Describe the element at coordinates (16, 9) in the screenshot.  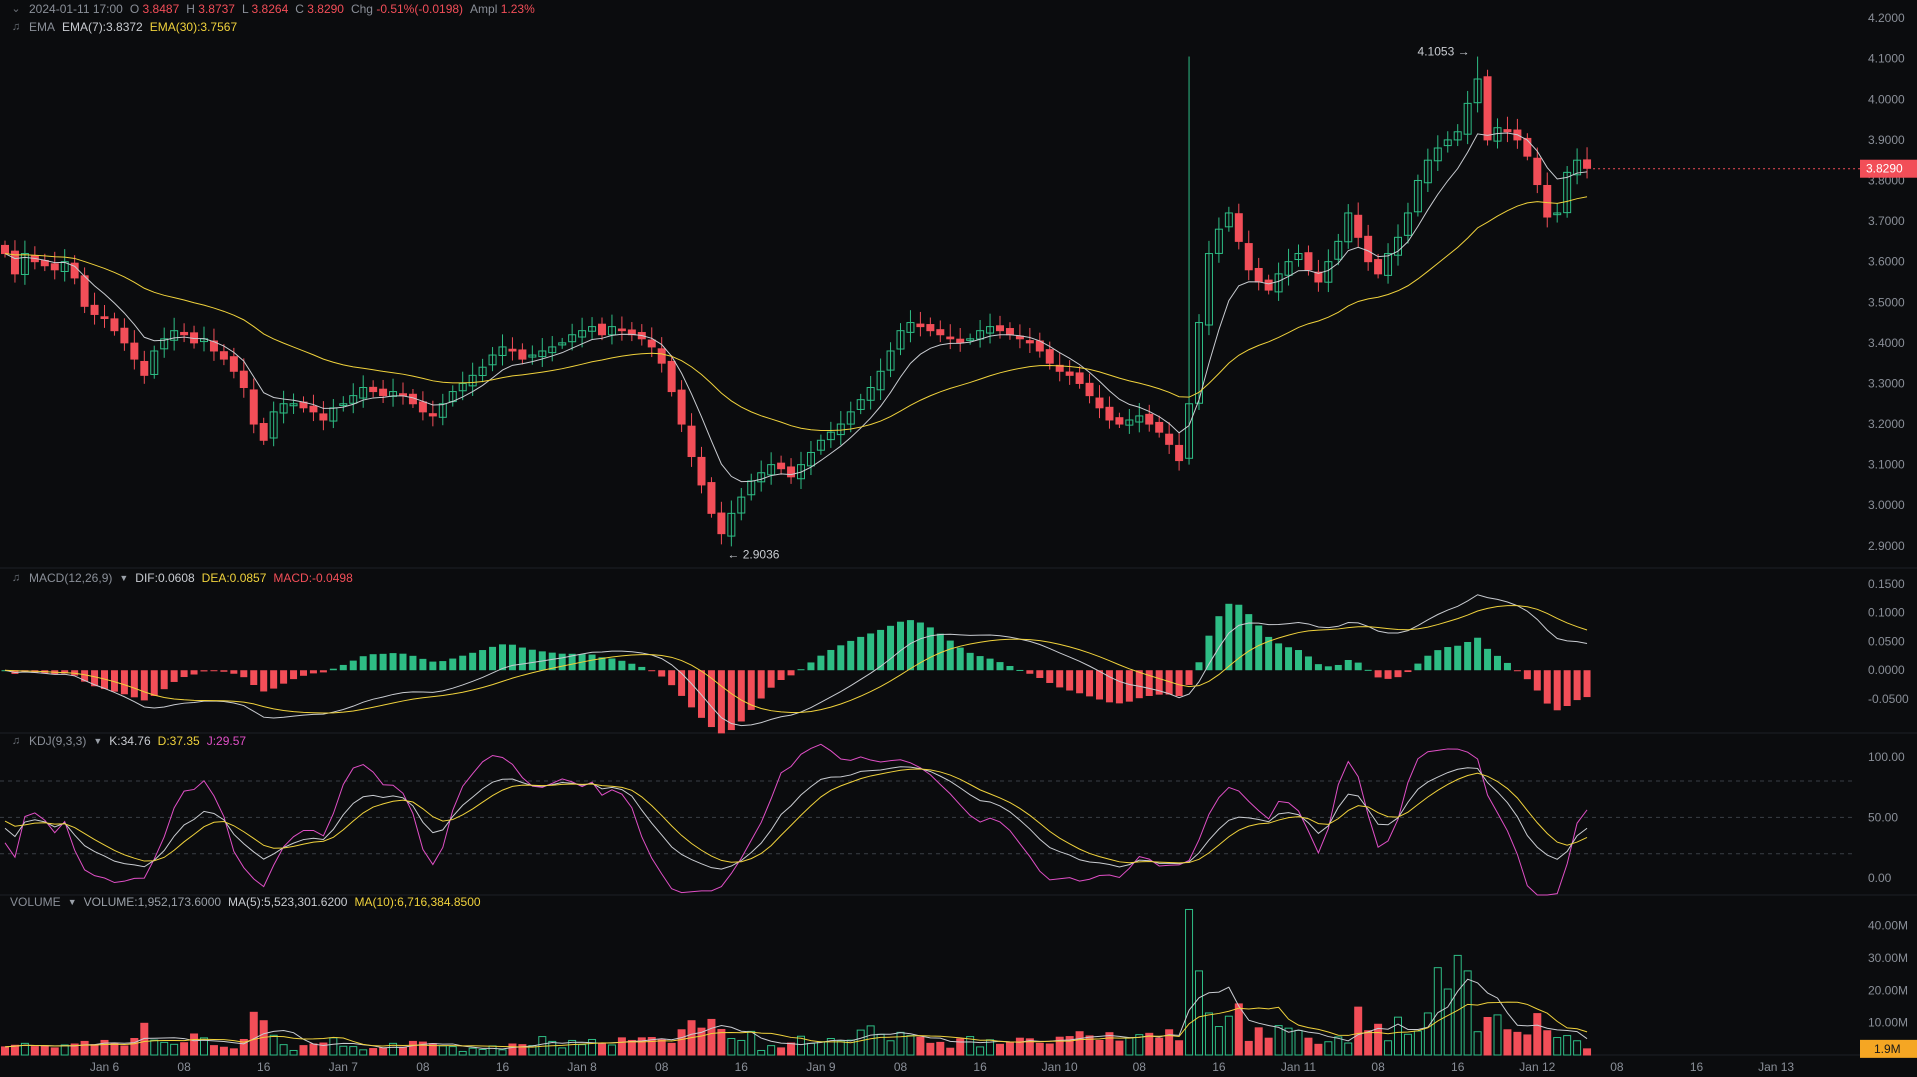
I see `collapse-icon: ⌄` at that location.